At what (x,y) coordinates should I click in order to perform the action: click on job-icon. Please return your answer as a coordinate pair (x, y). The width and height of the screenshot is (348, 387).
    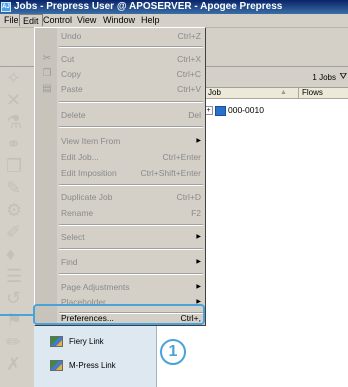
    Looking at the image, I should click on (220, 110).